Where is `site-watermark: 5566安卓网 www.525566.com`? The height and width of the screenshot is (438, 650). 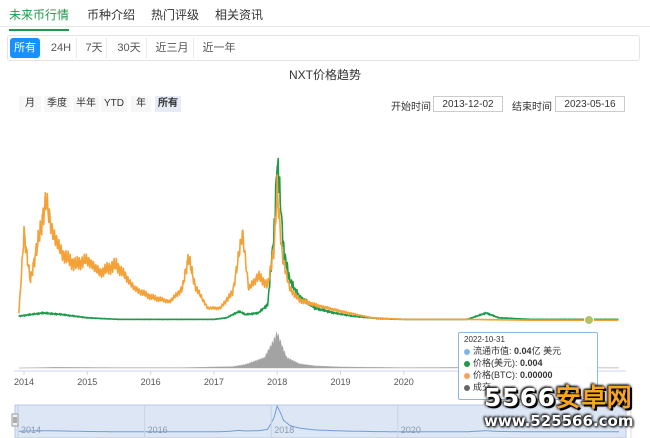 site-watermark: 5566安卓网 www.525566.com is located at coordinates (564, 407).